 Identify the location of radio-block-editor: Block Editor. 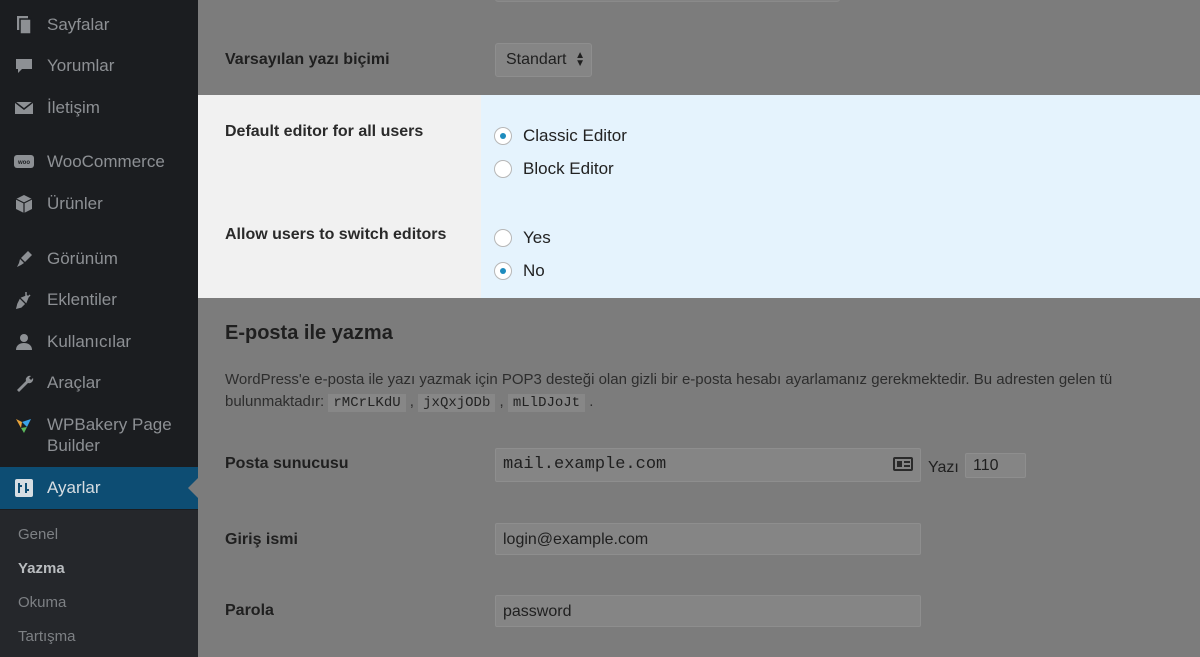
(554, 169).